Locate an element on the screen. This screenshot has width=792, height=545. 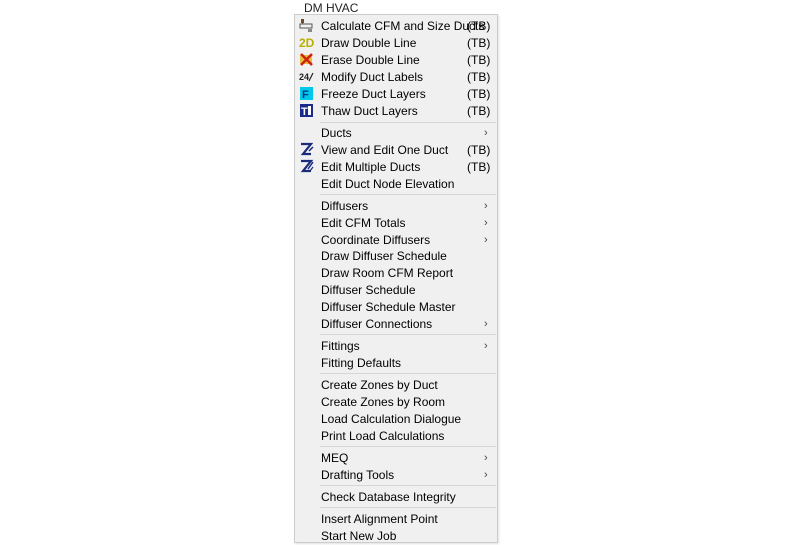
menu-item-erase-double-line: Erase Double Line (TB) is located at coordinates (396, 59).